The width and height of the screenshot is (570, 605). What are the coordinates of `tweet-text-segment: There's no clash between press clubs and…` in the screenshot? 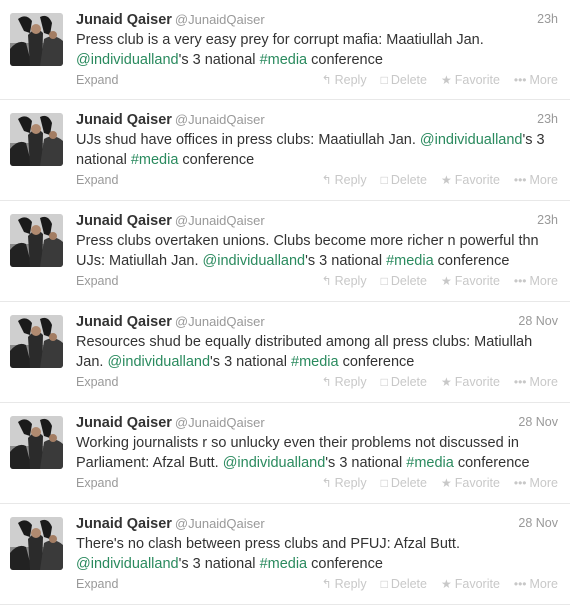 It's located at (268, 544).